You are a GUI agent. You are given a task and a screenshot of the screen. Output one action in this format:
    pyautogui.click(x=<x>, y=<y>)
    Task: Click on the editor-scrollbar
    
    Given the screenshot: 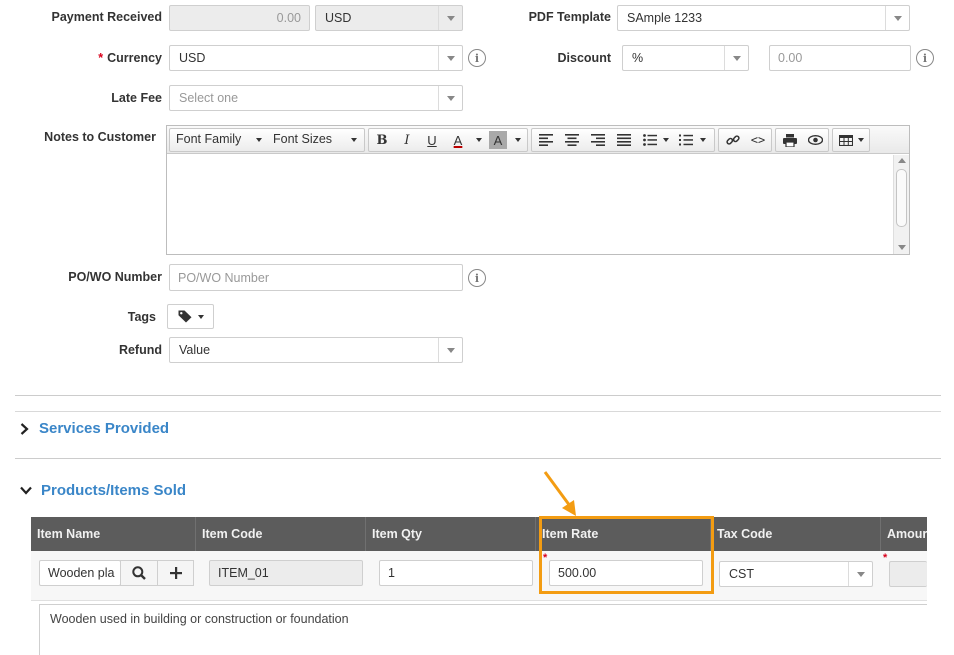 What is the action you would take?
    pyautogui.click(x=901, y=204)
    